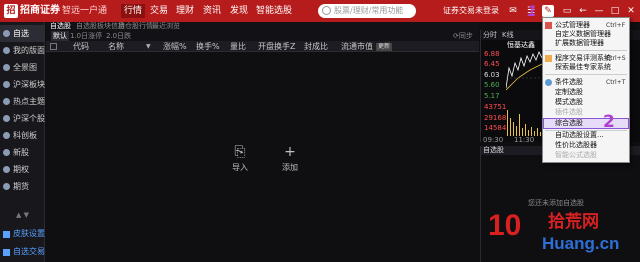 The width and height of the screenshot is (640, 262). What do you see at coordinates (240, 152) in the screenshot?
I see `import-icon: ⎘` at bounding box center [240, 152].